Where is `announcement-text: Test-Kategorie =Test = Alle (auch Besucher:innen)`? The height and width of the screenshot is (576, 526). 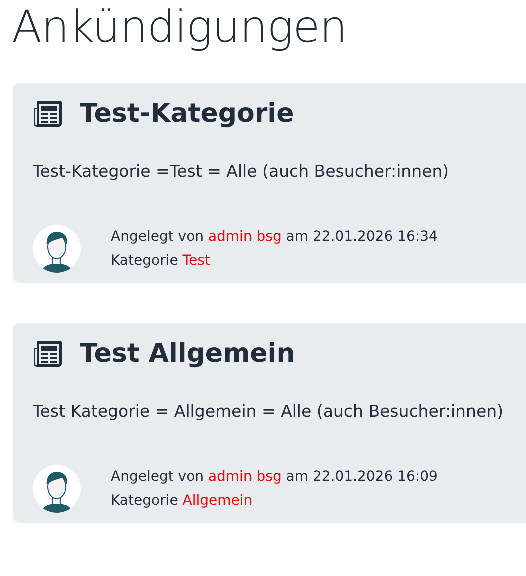
announcement-text: Test-Kategorie =Test = Alle (auch Besucher:innen) is located at coordinates (241, 171).